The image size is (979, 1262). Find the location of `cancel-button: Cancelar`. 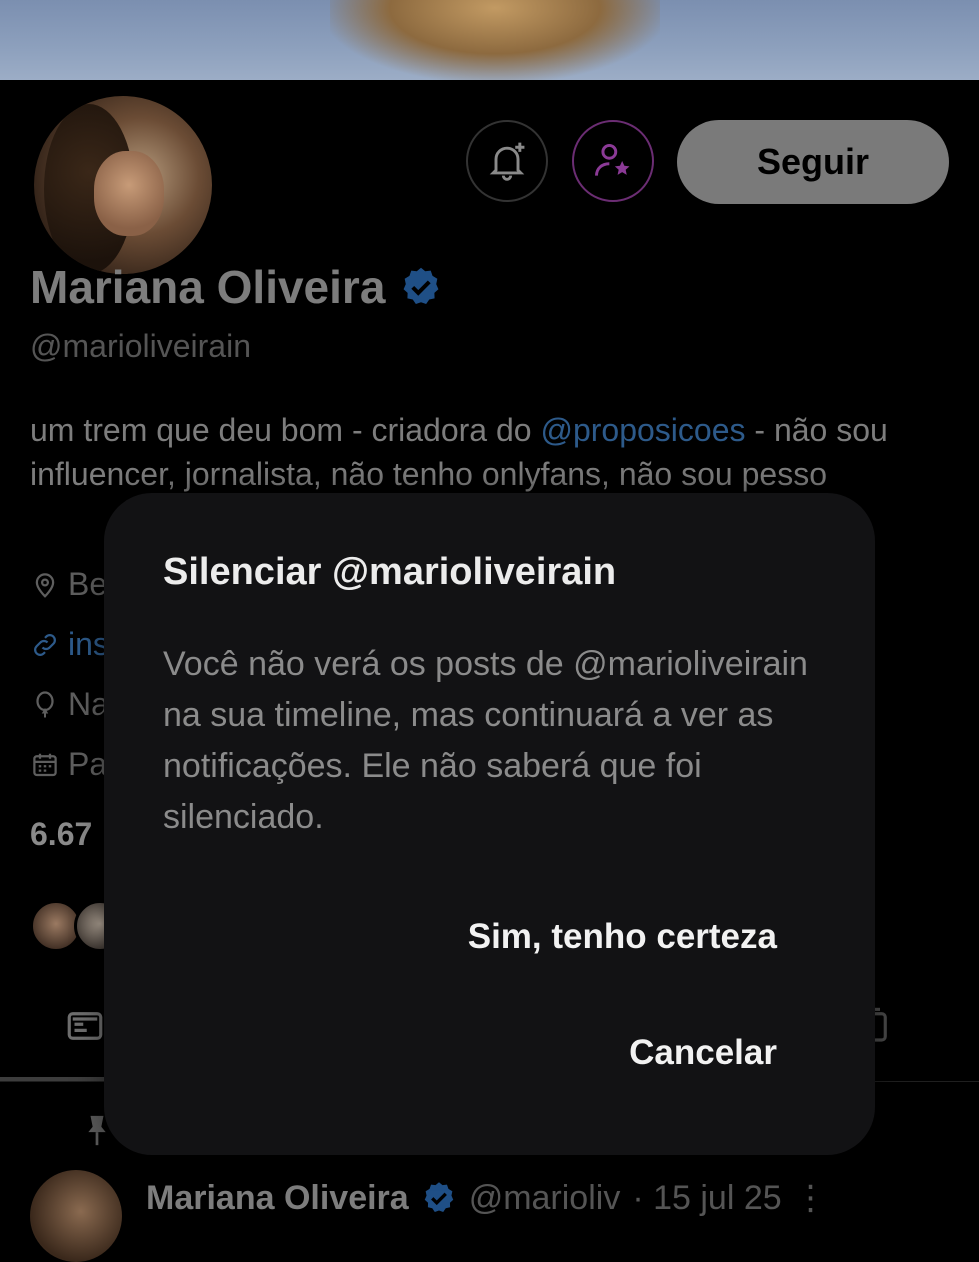

cancel-button: Cancelar is located at coordinates (703, 1053).